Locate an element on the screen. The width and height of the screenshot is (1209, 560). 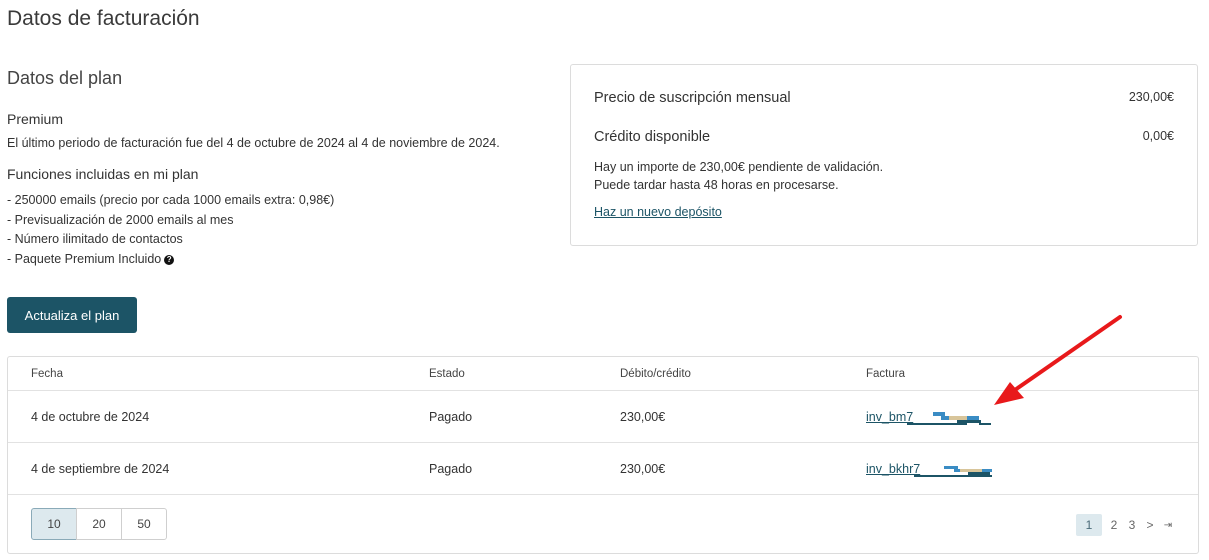
page-size-50: 50 is located at coordinates (144, 524).